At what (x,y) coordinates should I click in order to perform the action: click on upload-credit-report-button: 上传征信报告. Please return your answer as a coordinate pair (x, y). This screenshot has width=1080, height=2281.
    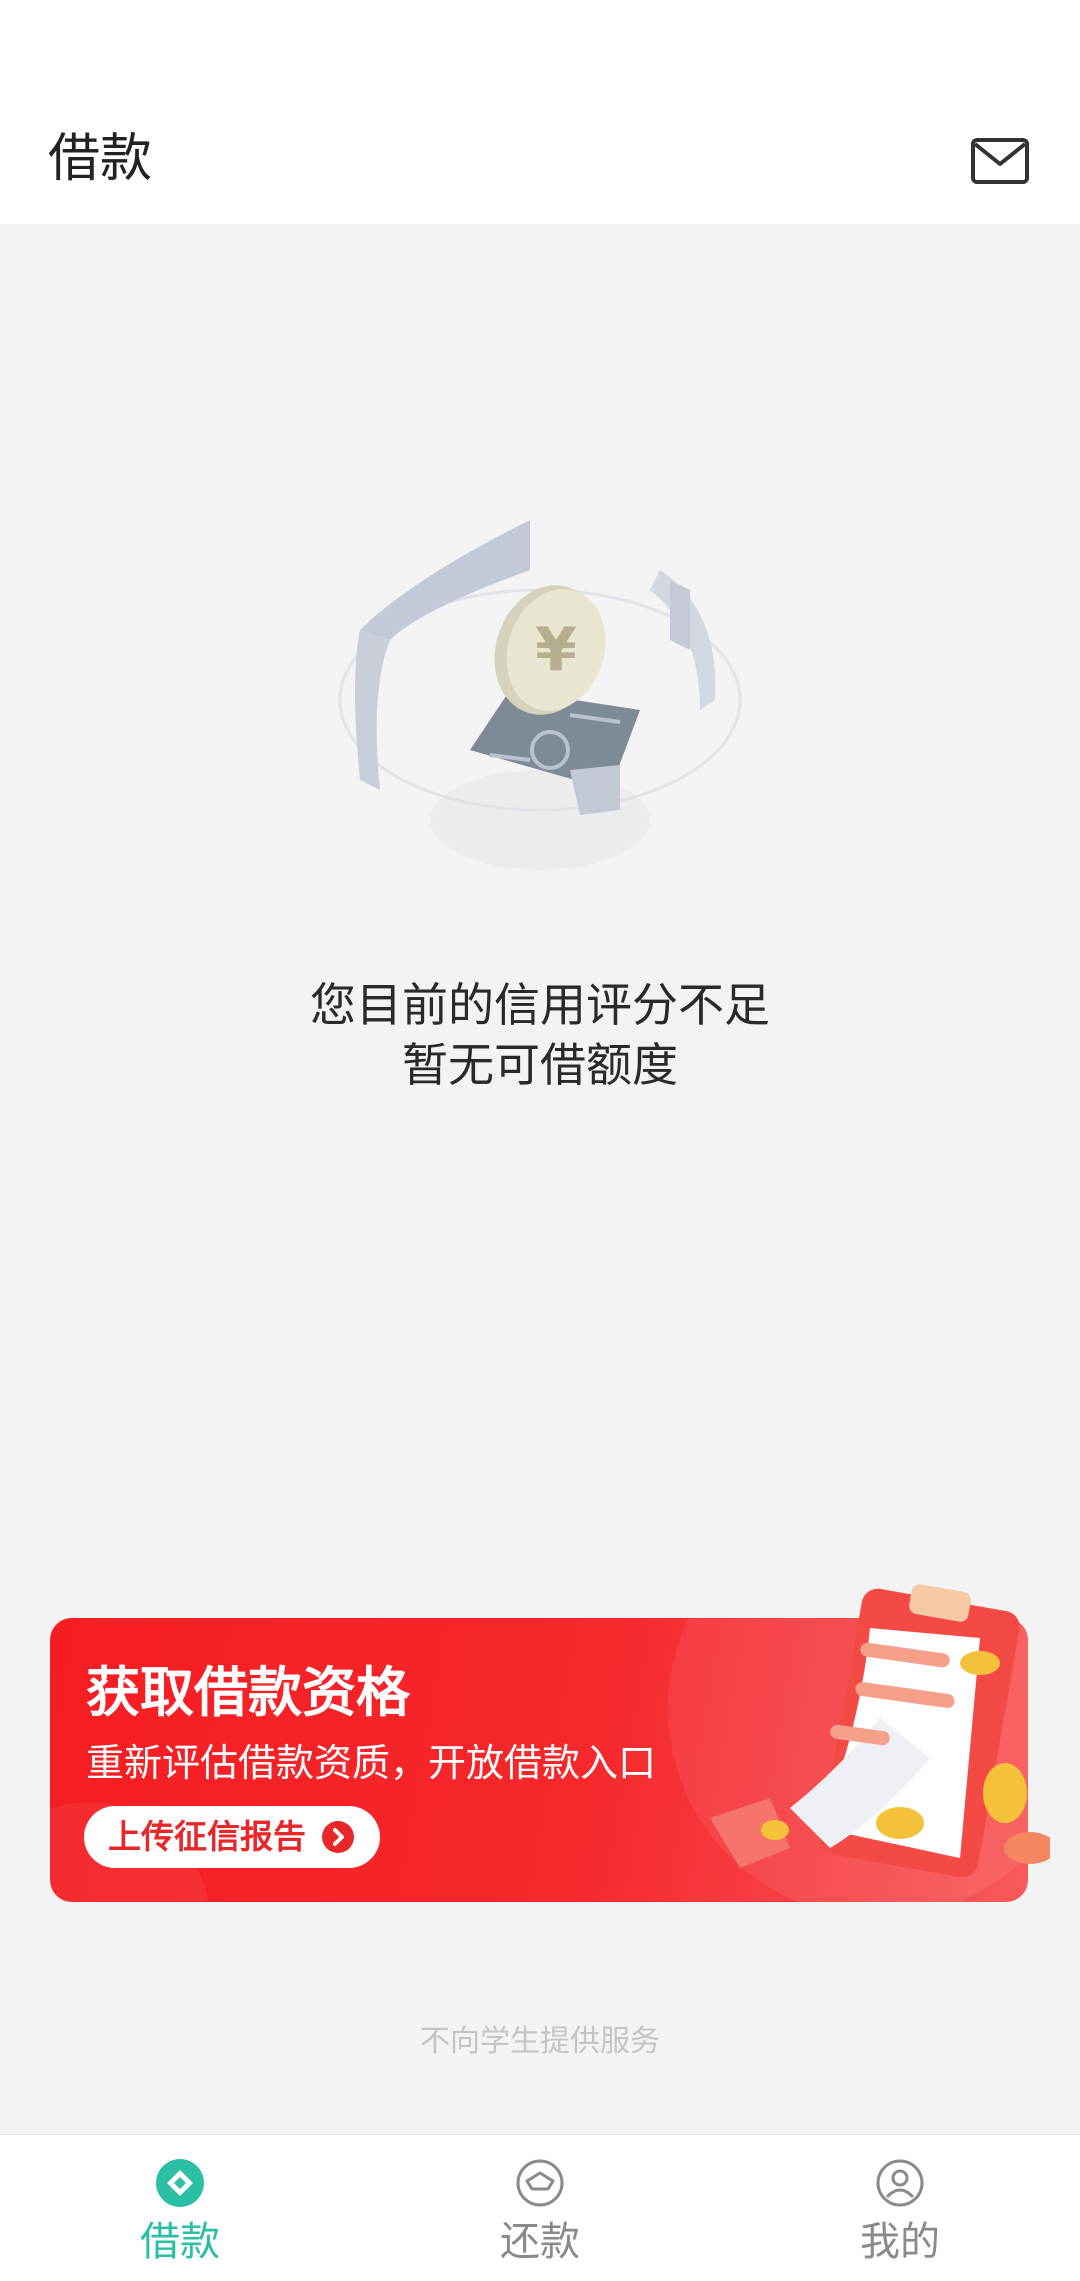
    Looking at the image, I should click on (232, 1837).